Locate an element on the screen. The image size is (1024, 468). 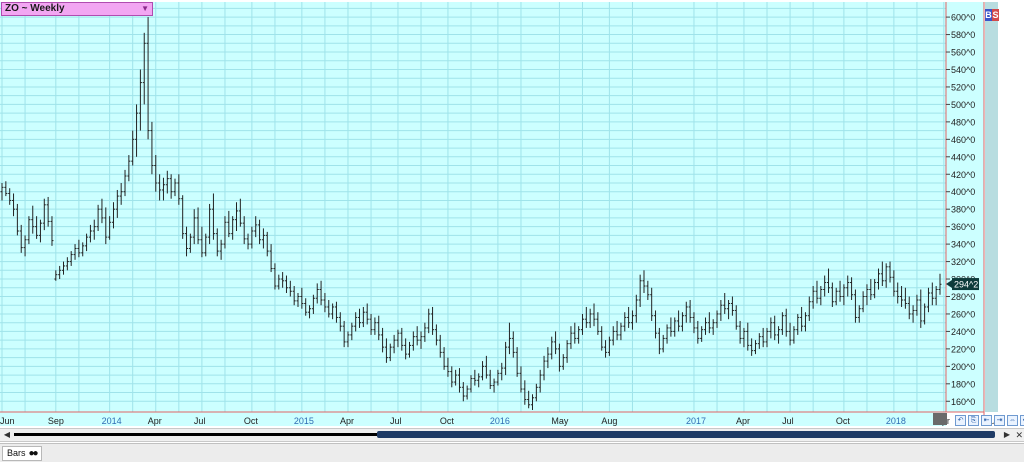
y-tick-label: 240^0 is located at coordinates (963, 332).